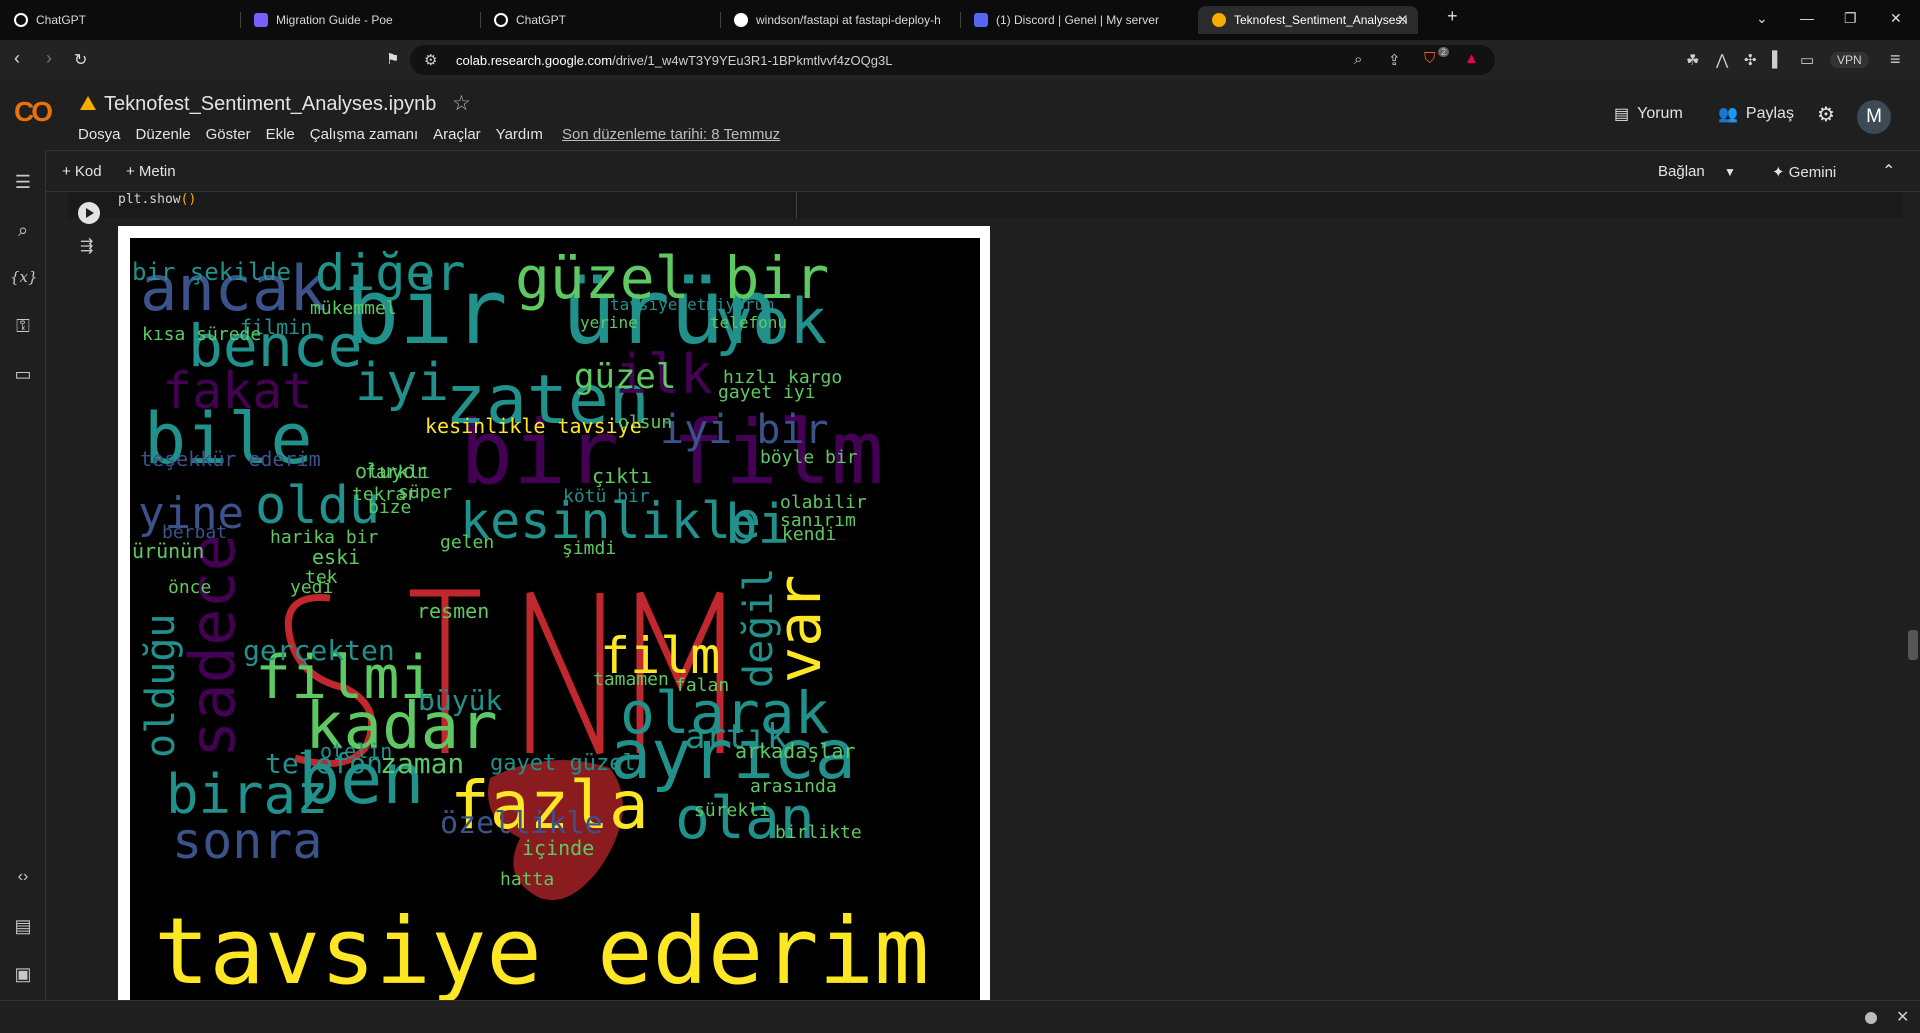 This screenshot has height=1033, width=1920. Describe the element at coordinates (759, 628) in the screenshot. I see `wordcloud-word: değil` at that location.